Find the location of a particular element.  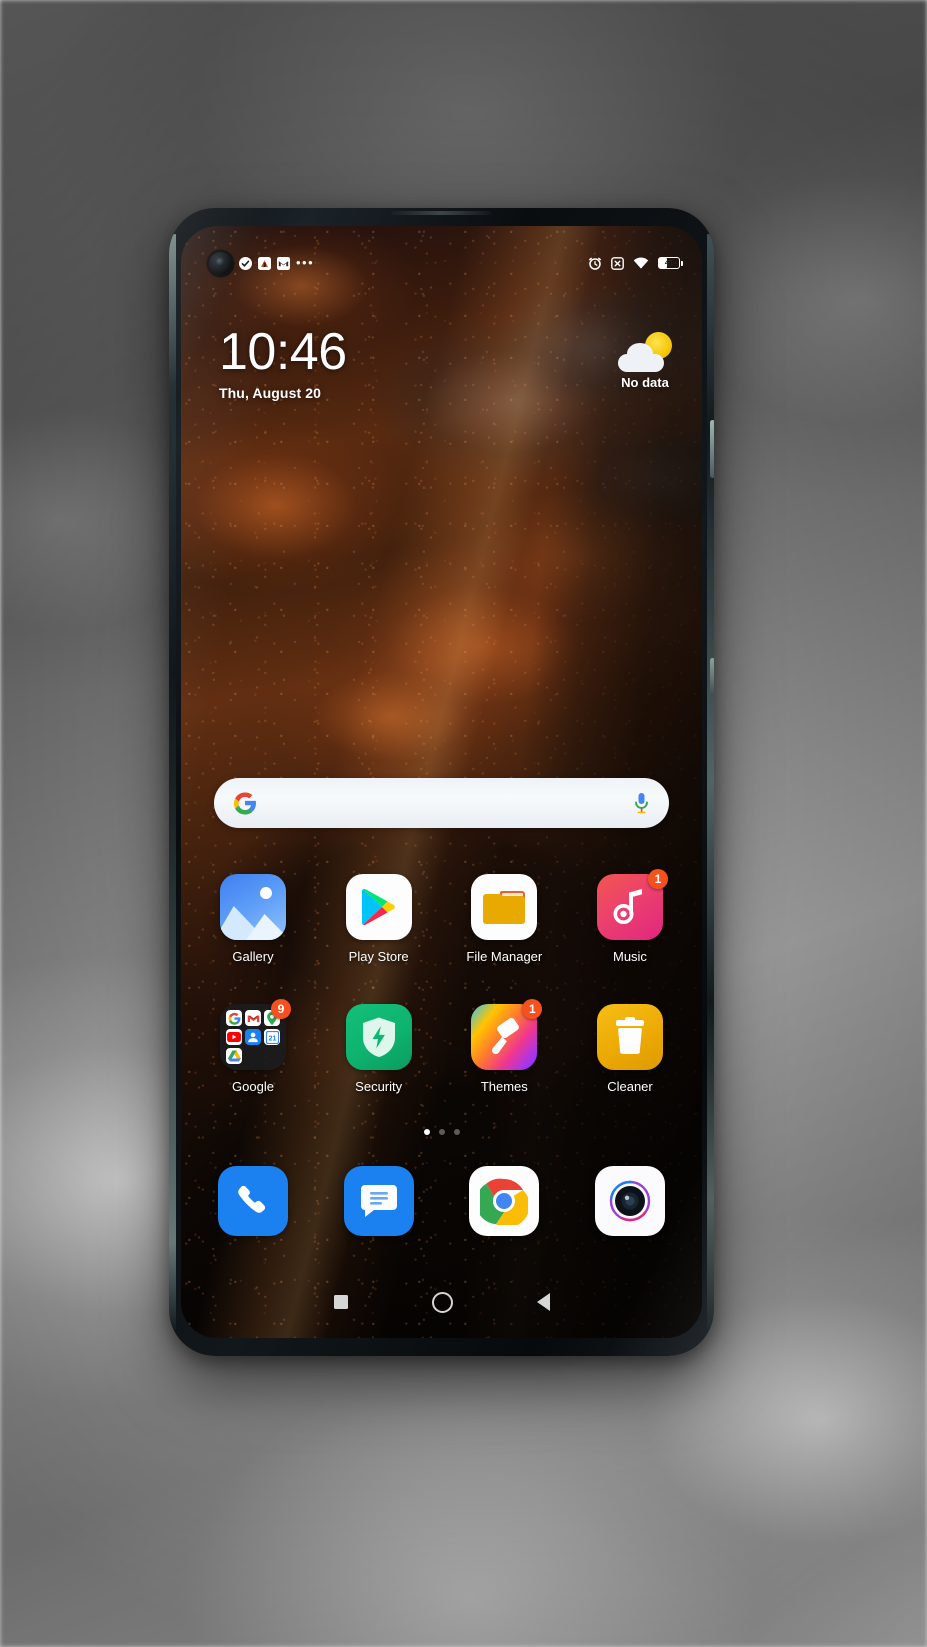

power-button is located at coordinates (712, 449).